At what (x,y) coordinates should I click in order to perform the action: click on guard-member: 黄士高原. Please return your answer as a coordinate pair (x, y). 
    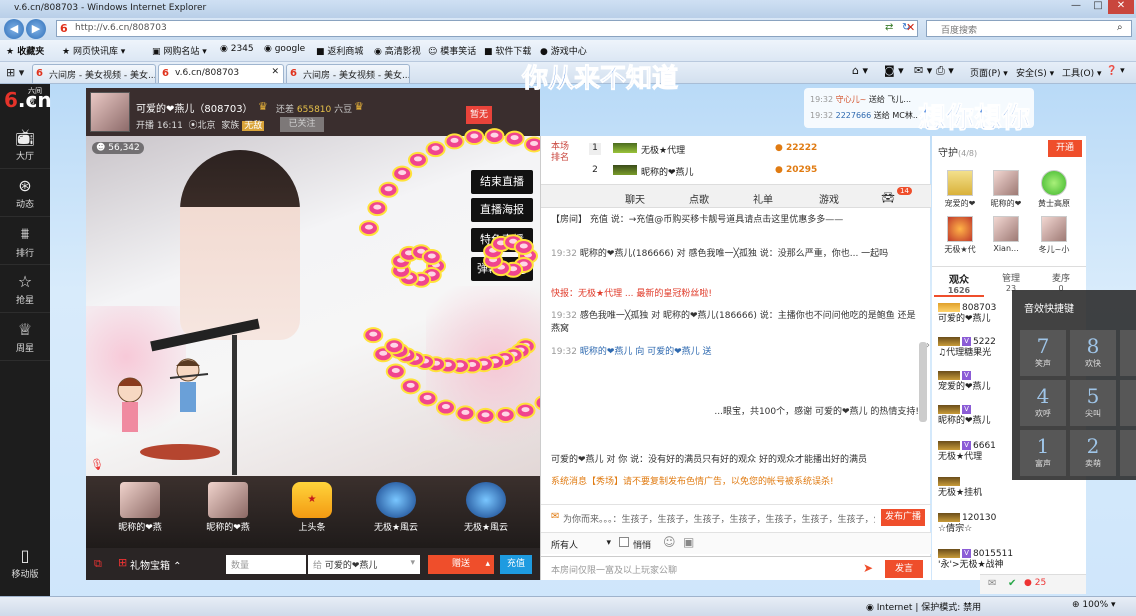
    Looking at the image, I should click on (1054, 194).